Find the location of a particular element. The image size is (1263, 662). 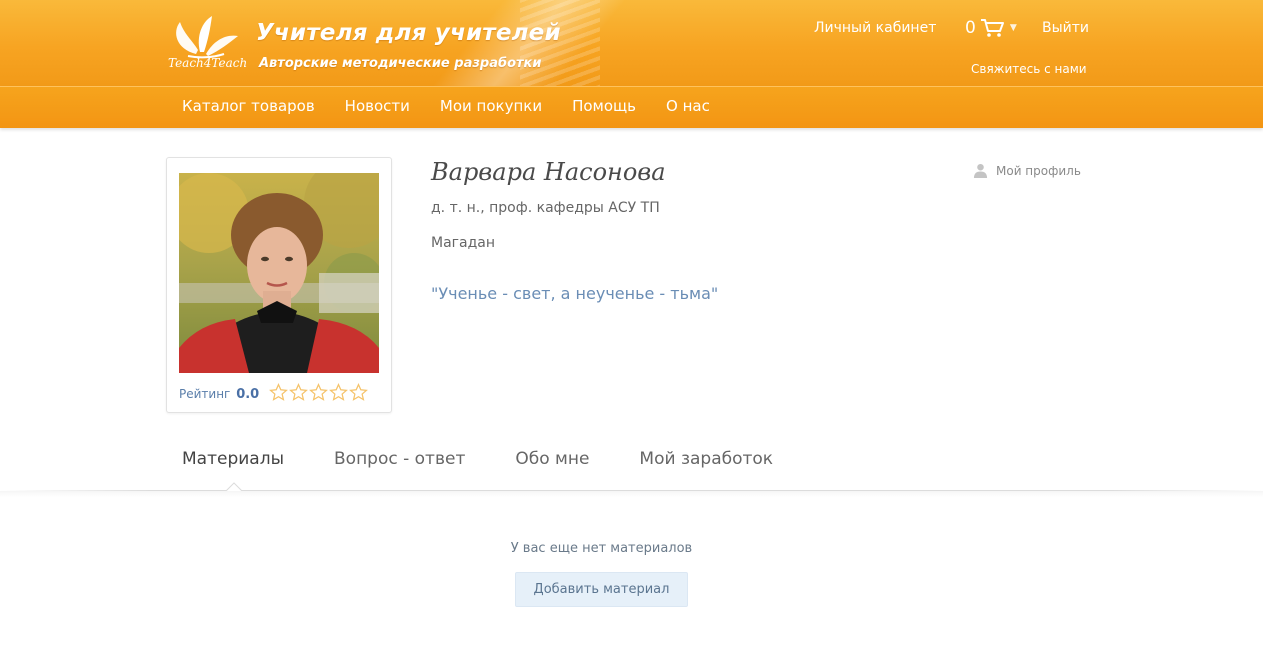

nav-item-news: Новости is located at coordinates (377, 106).